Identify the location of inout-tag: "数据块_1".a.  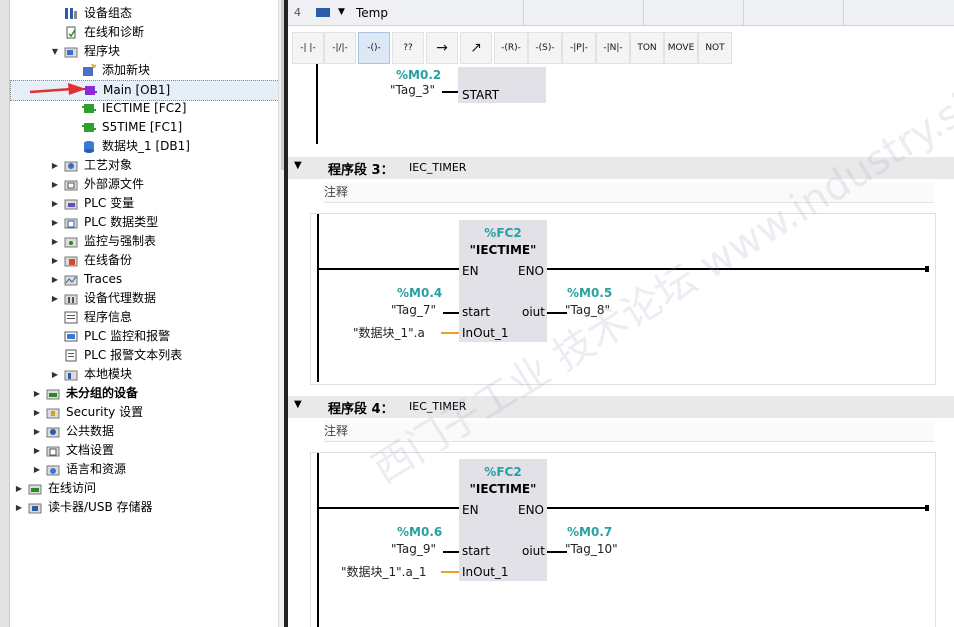
(389, 332).